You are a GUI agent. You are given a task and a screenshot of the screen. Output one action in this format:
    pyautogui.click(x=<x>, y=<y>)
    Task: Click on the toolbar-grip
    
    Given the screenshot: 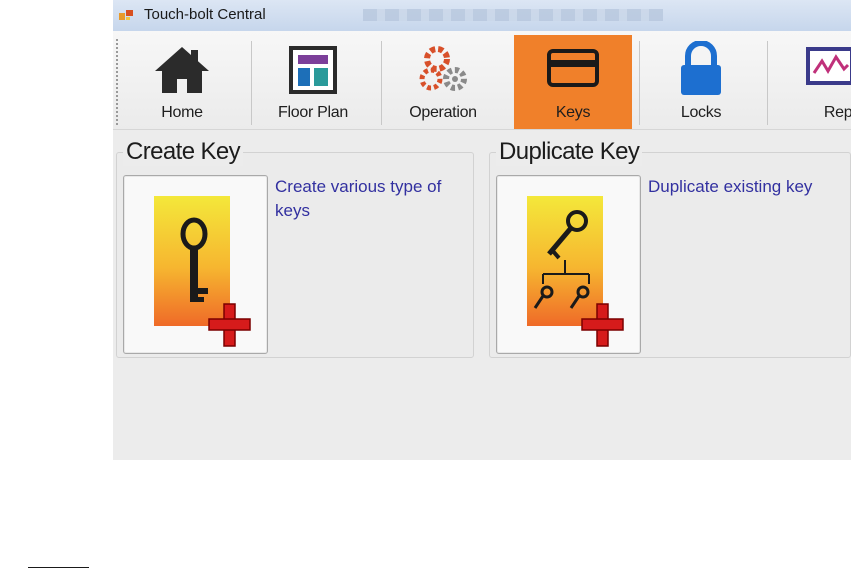 What is the action you would take?
    pyautogui.click(x=117, y=82)
    